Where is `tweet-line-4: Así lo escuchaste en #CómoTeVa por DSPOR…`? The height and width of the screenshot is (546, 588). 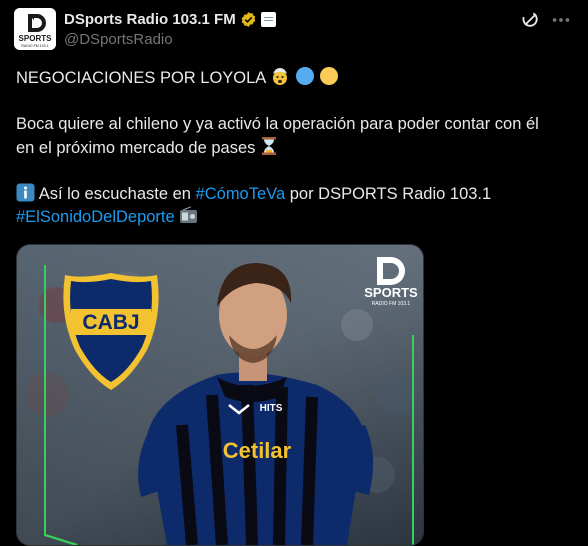
tweet-line-4: Así lo escuchaste en #CómoTeVa por DSPOR… is located at coordinates (296, 194).